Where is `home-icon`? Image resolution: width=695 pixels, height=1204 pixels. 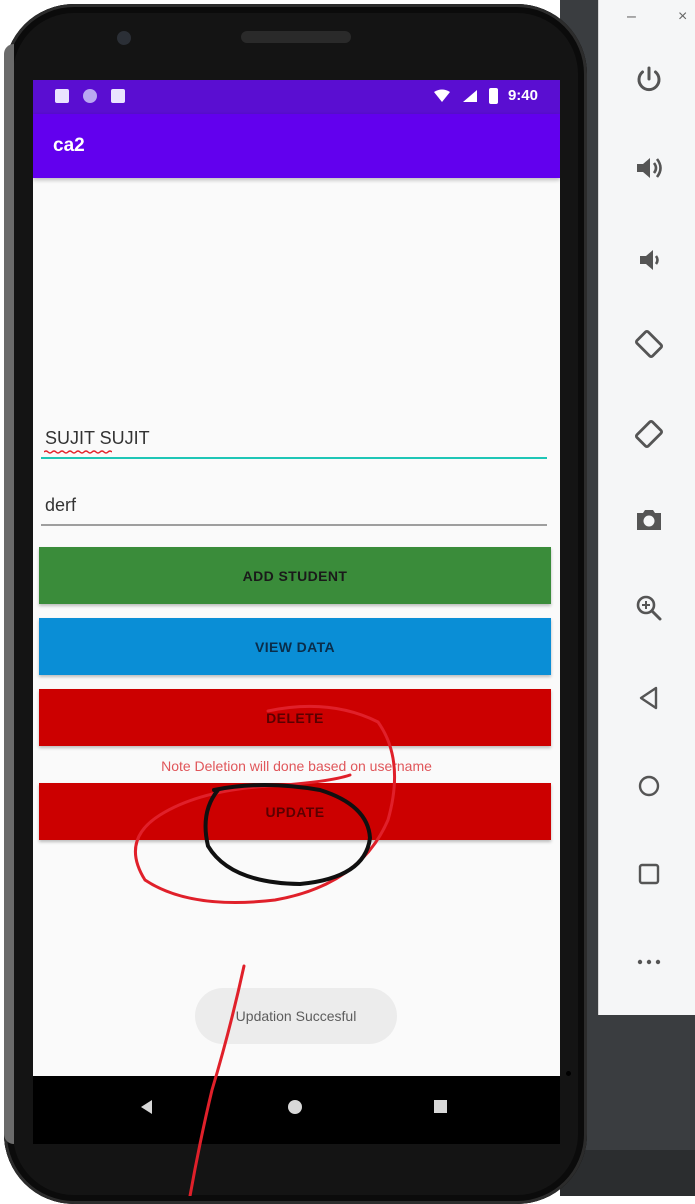
home-icon is located at coordinates (649, 786).